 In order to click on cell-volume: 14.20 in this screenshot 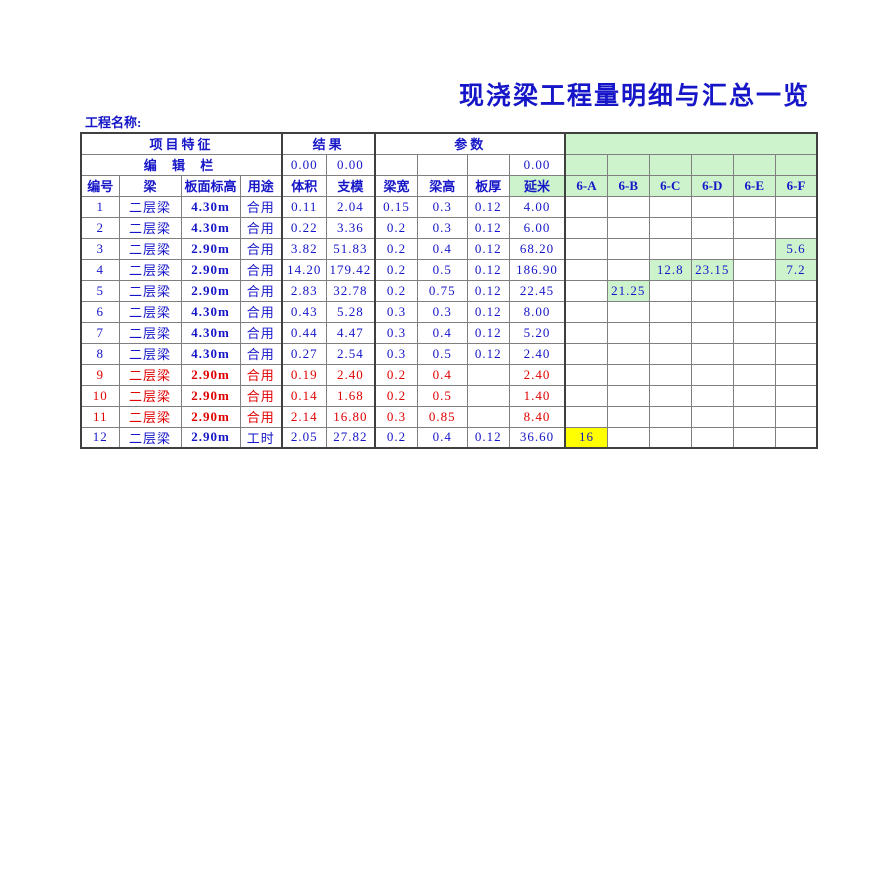, I will do `click(304, 269)`.